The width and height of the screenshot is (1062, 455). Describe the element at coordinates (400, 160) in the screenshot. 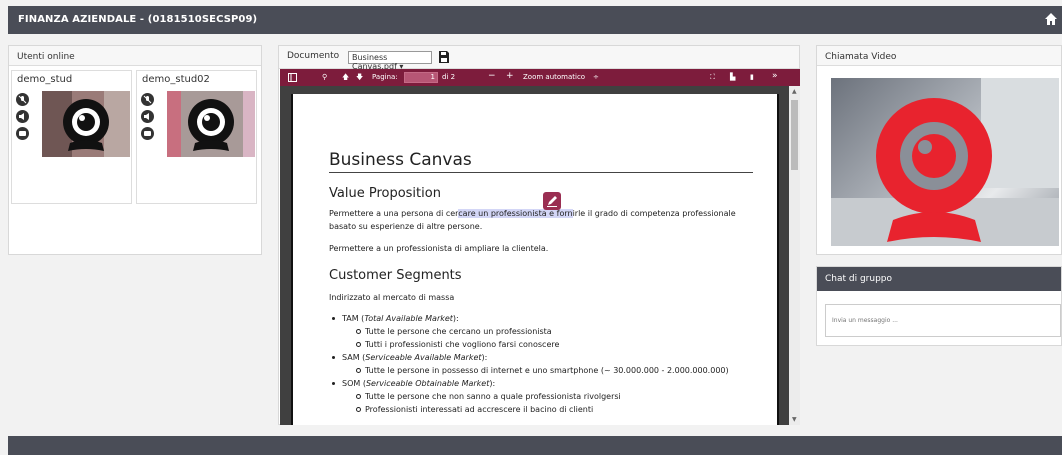

I see `pdf-title: Business Canvas` at that location.